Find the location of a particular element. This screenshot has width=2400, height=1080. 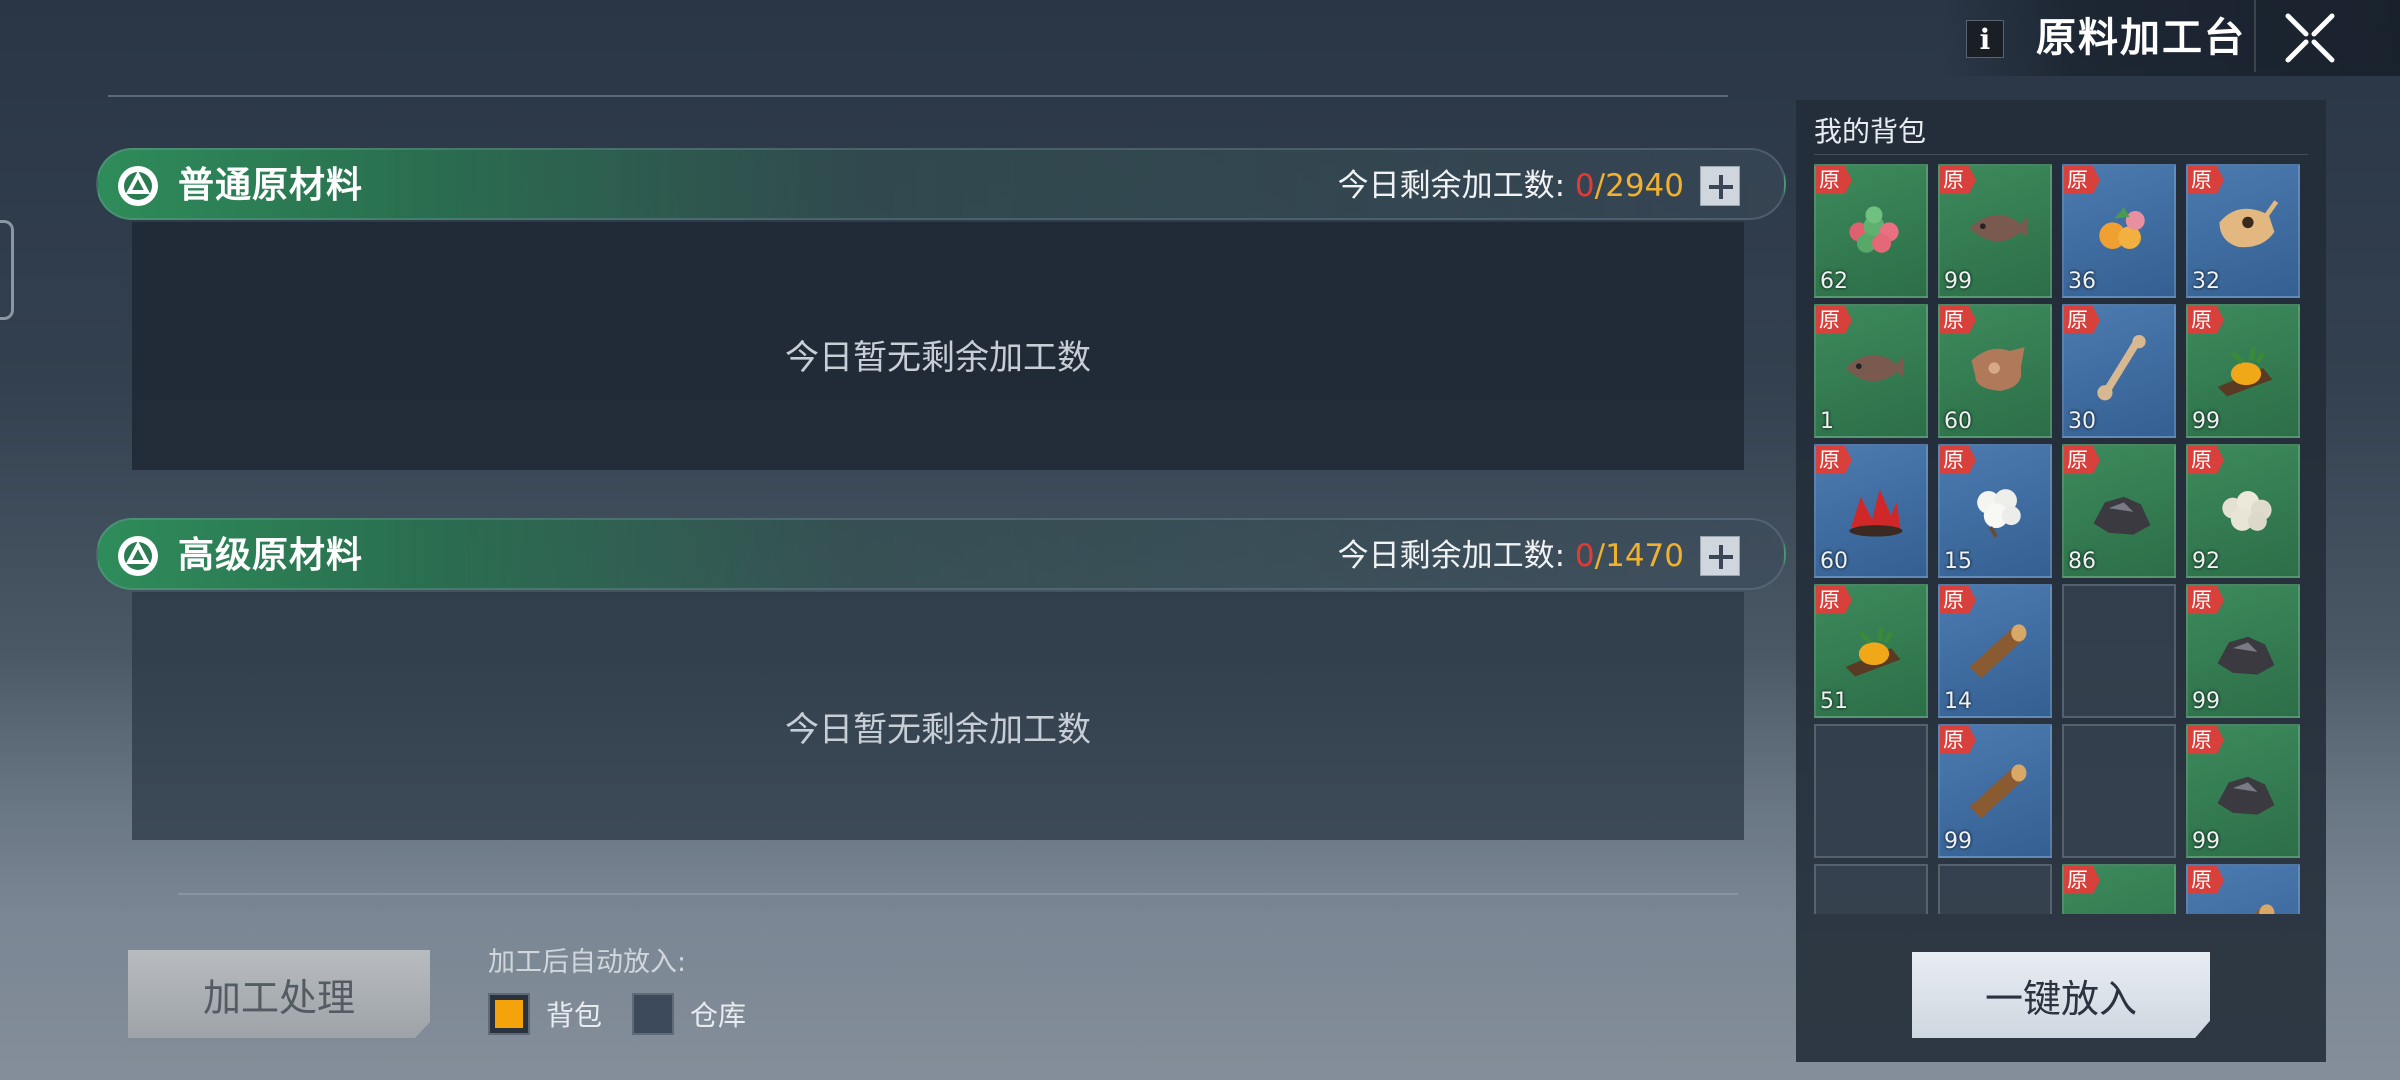

process-button: 加工处理 is located at coordinates (279, 994).